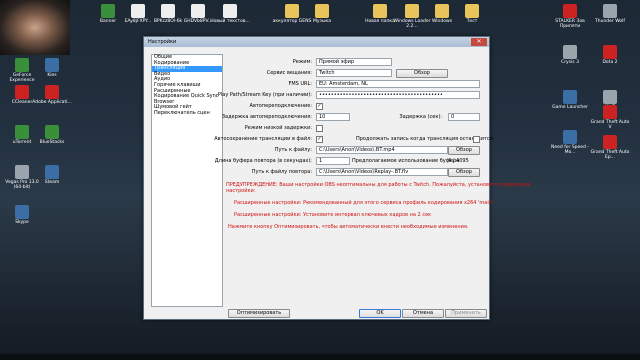 The width and height of the screenshot is (640, 360). Describe the element at coordinates (293, 150) in the screenshot. I see `file-path-label: Путь к файлу:` at that location.